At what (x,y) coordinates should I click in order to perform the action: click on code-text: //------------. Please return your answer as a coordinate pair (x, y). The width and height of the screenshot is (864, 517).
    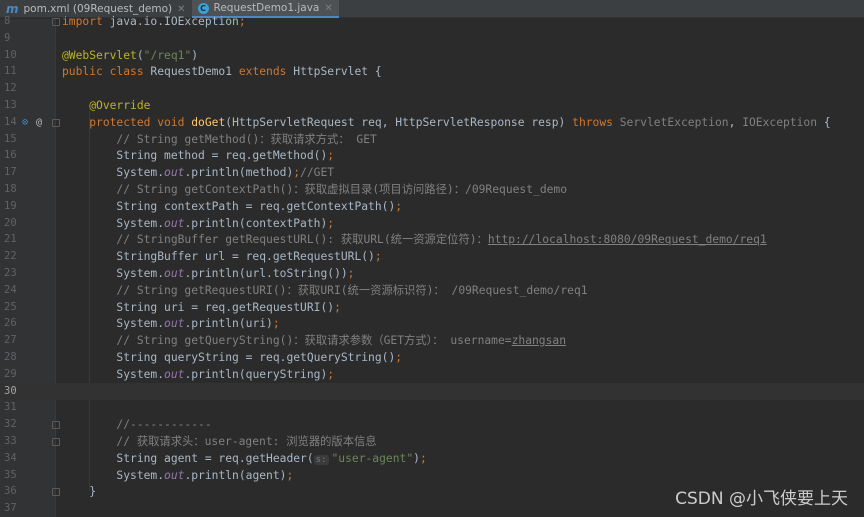
    Looking at the image, I should click on (137, 424).